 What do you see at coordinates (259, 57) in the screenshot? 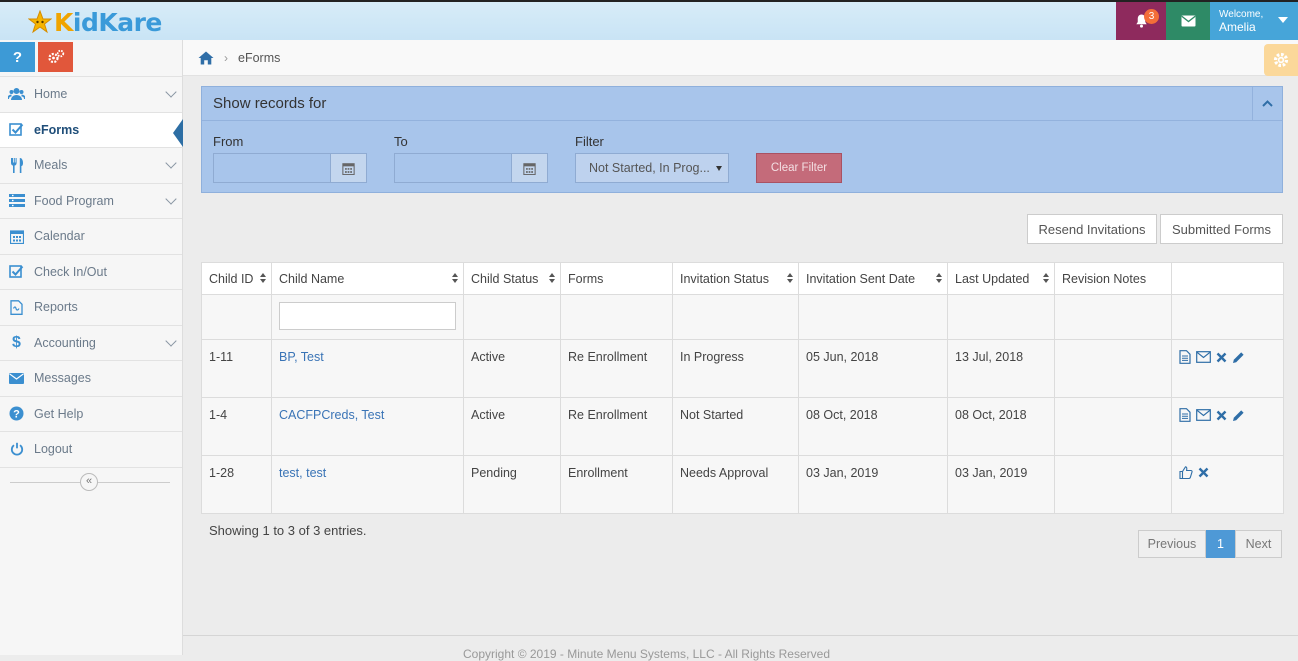
I see `breadcrumb-current: eForms` at bounding box center [259, 57].